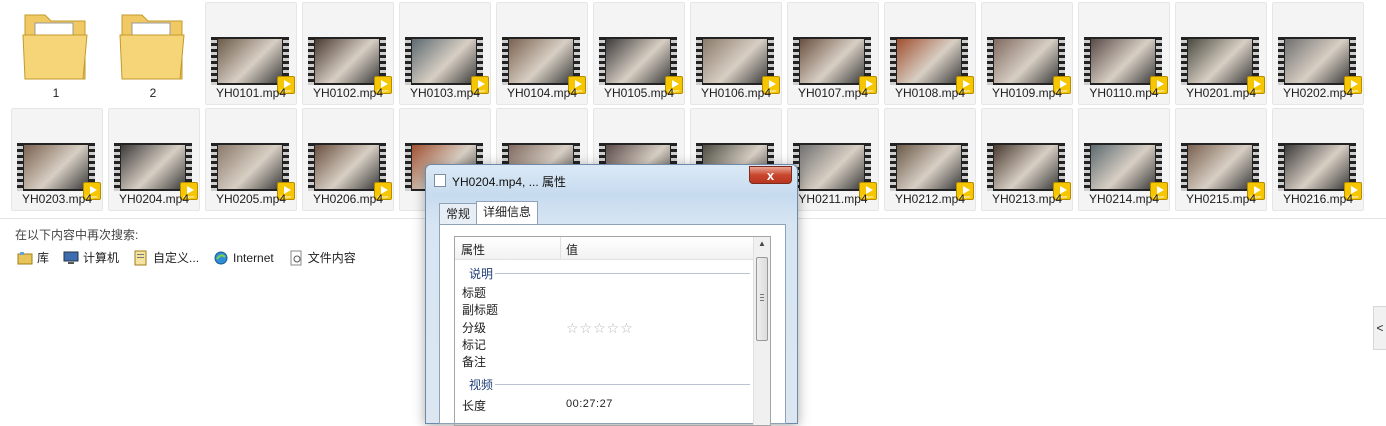 The image size is (1386, 426). I want to click on video-file: Player YH0212.mp4, so click(930, 159).